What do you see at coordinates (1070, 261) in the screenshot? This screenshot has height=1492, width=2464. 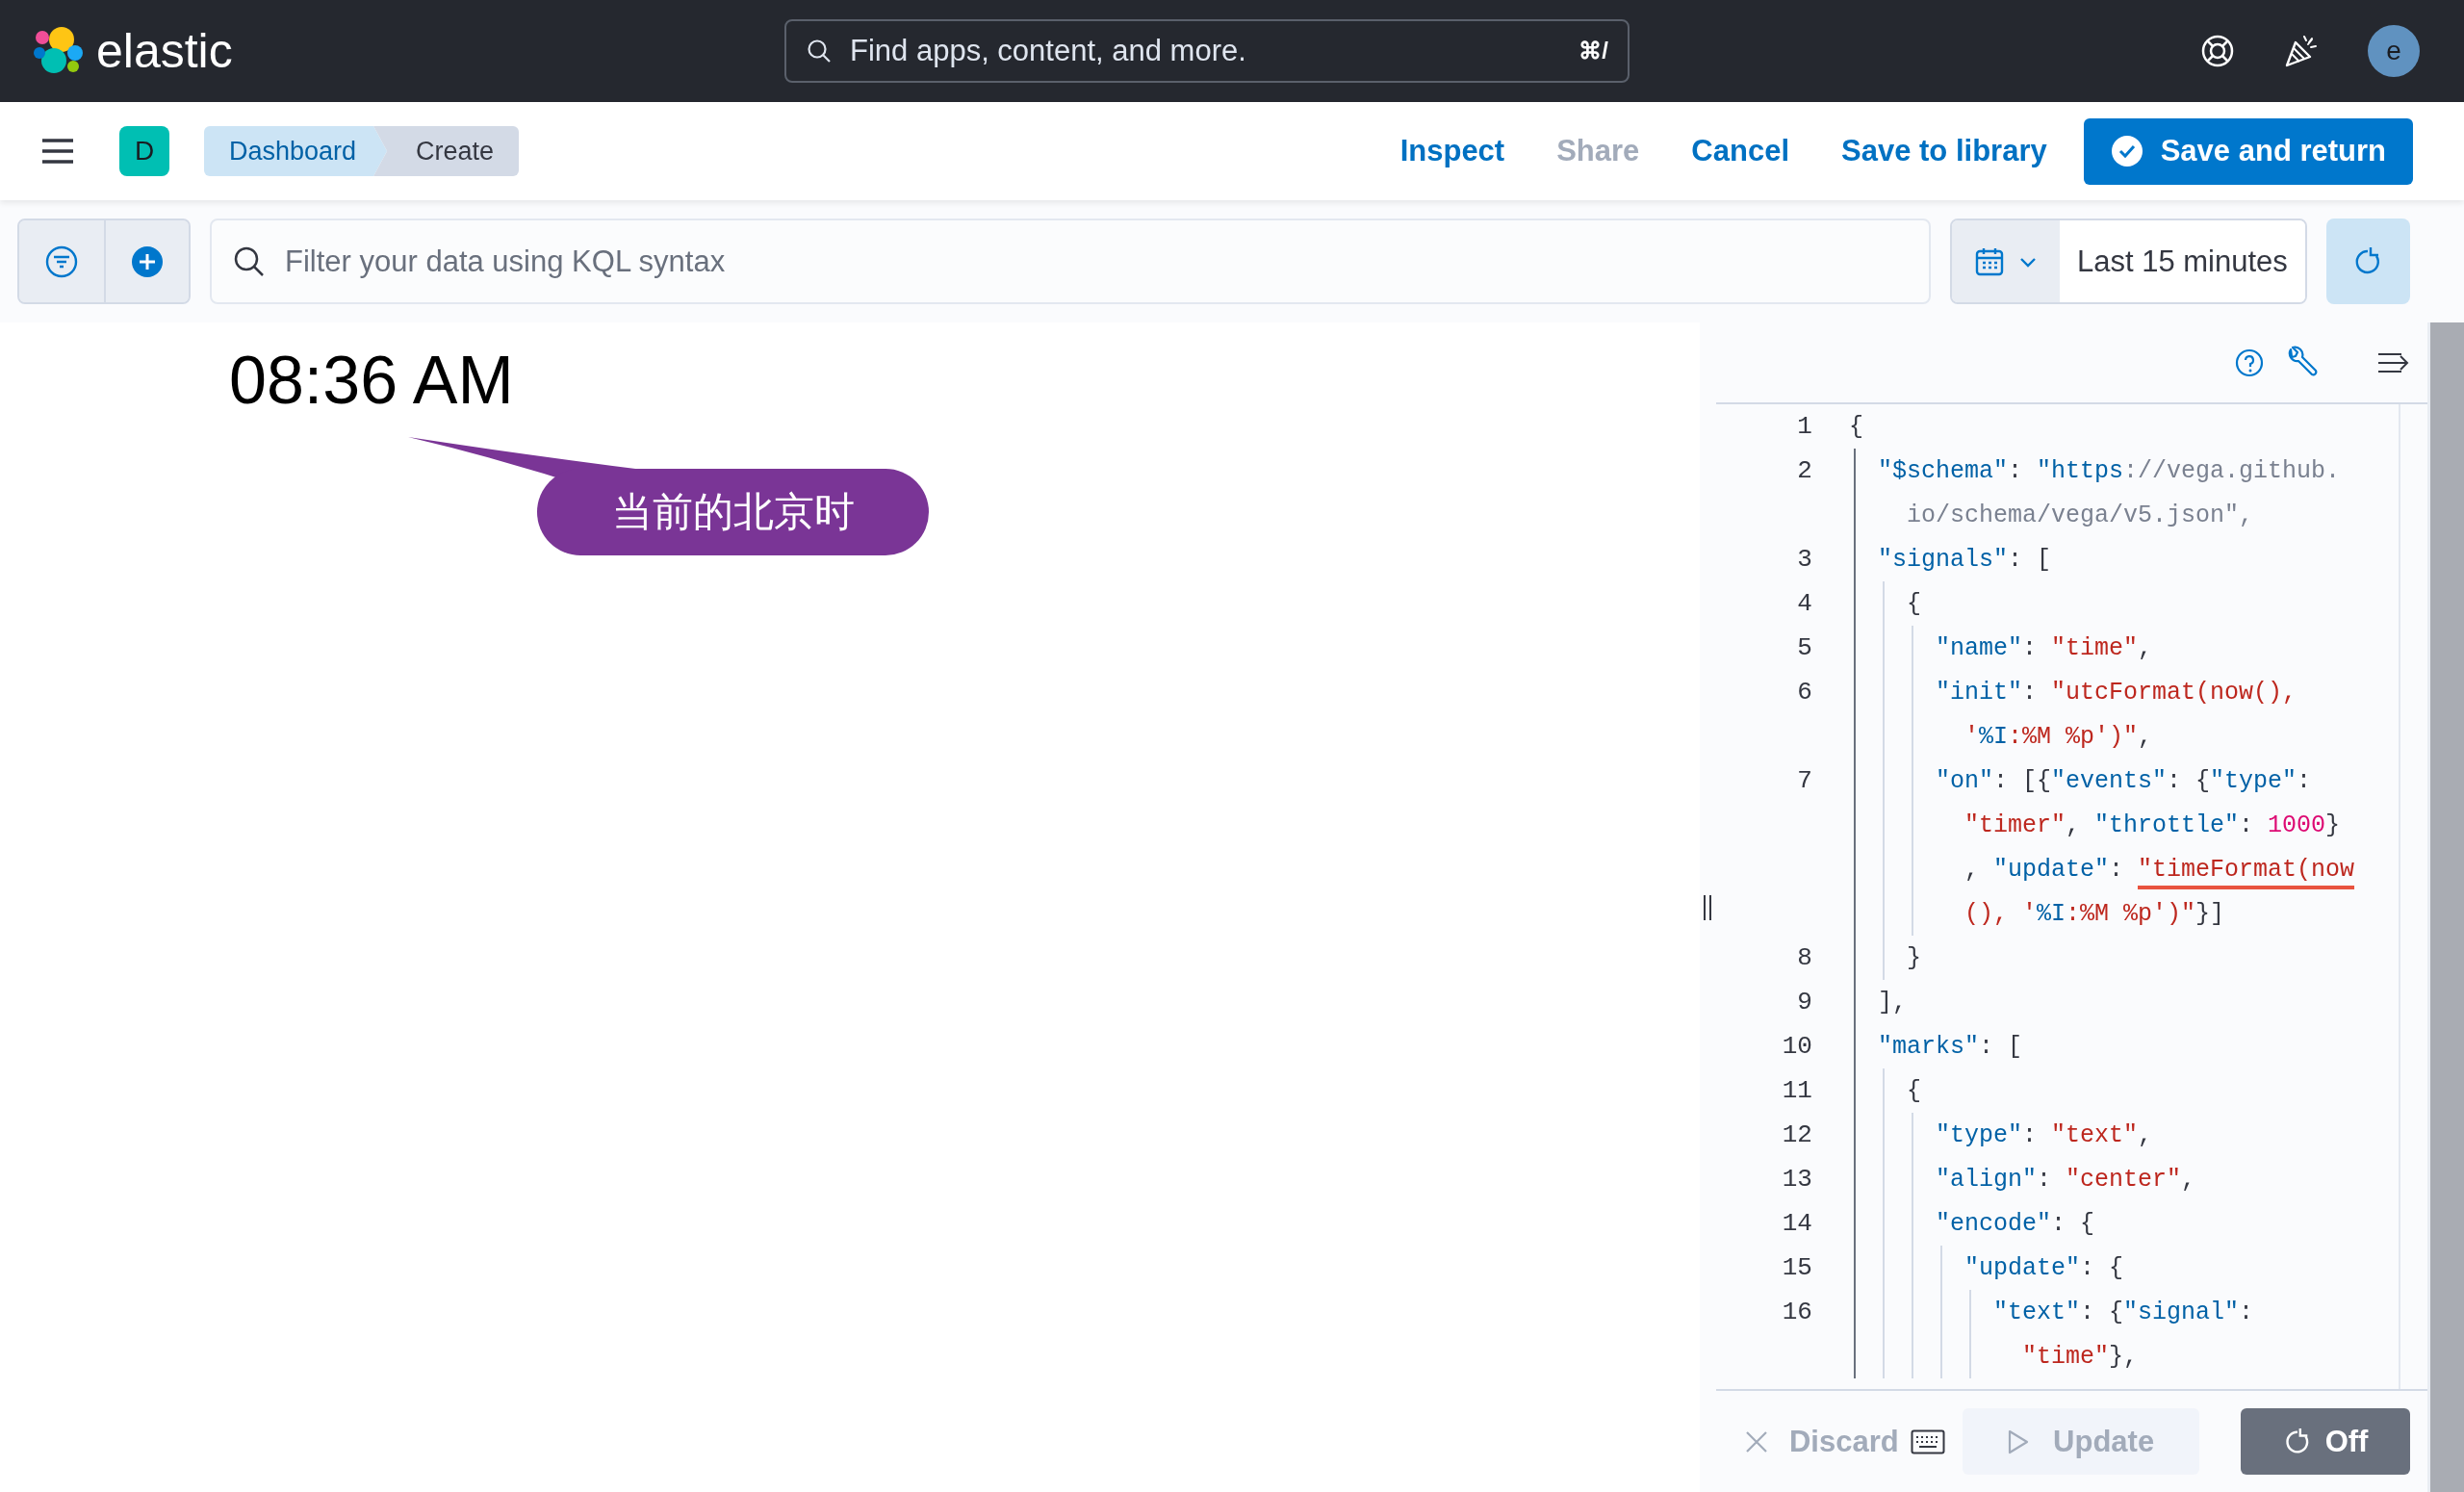 I see `query-input-field: Filter your data using KQL syntax` at bounding box center [1070, 261].